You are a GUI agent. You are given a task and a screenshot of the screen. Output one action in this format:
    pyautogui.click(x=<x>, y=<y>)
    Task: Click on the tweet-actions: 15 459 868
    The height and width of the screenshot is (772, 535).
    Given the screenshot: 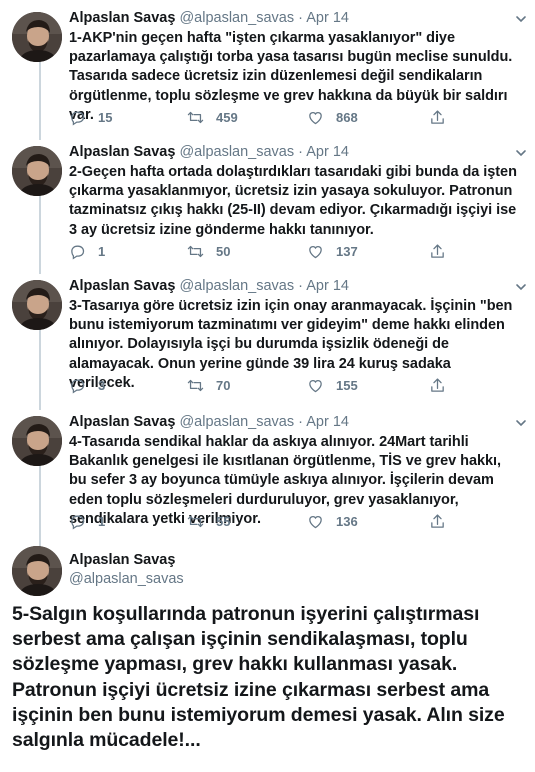 What is the action you would take?
    pyautogui.click(x=269, y=117)
    